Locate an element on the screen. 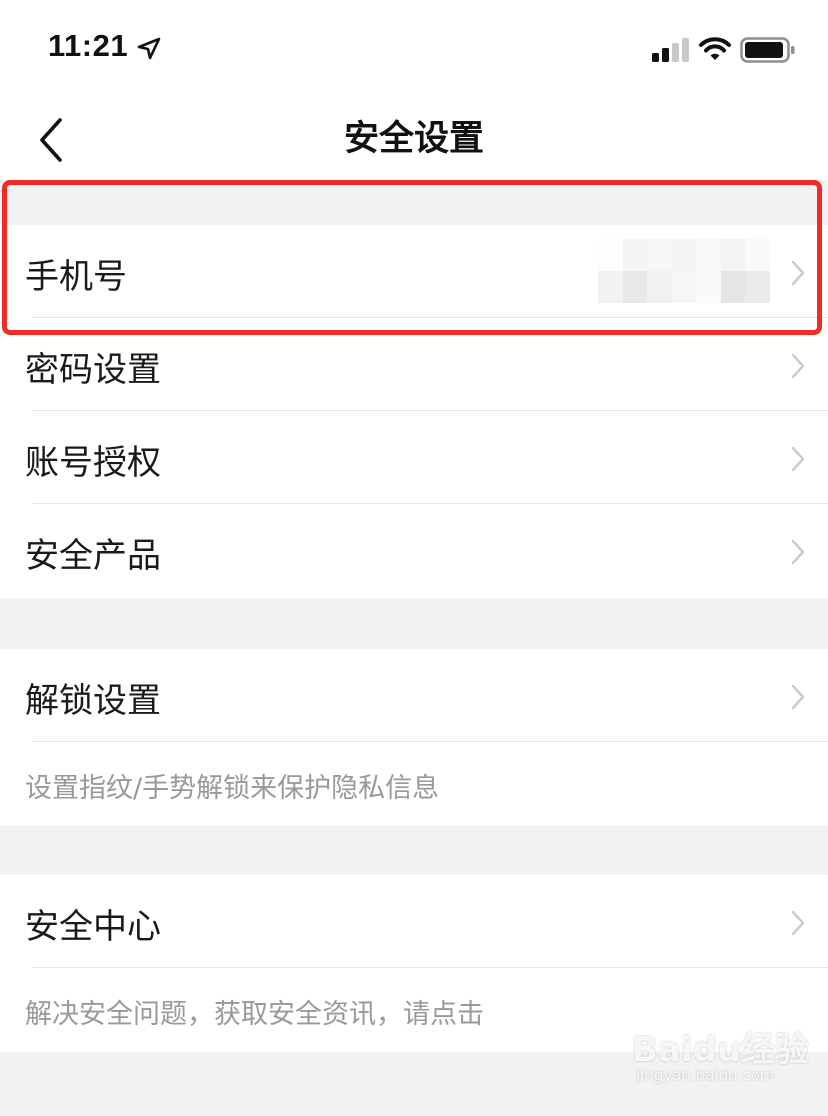 The width and height of the screenshot is (828, 1116). list-item-label: 账号授权 is located at coordinates (93, 463).